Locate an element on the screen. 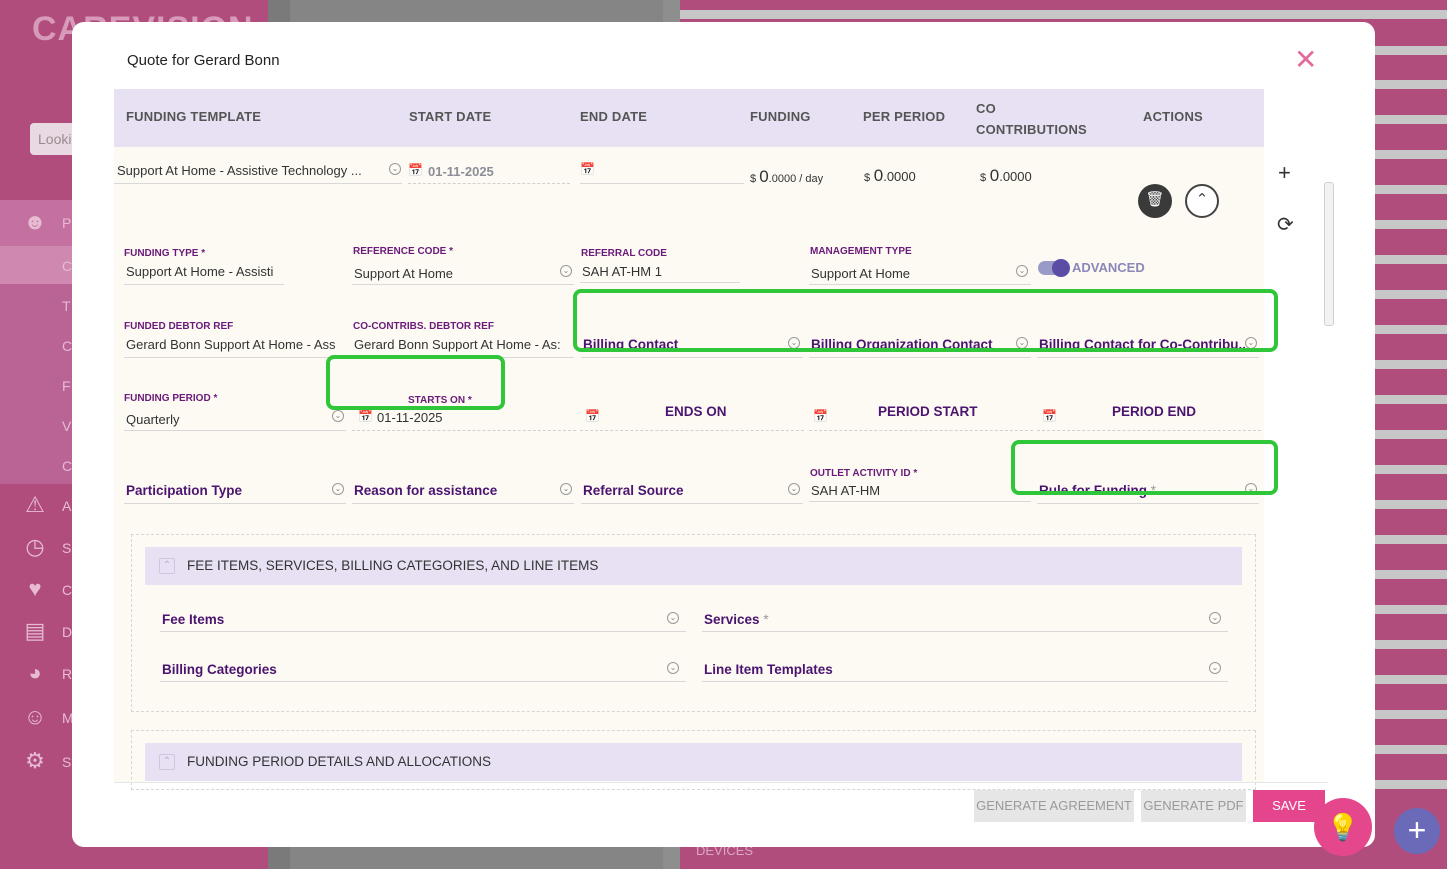 The height and width of the screenshot is (869, 1447). period-end-input: PERIOD END is located at coordinates (1154, 411).